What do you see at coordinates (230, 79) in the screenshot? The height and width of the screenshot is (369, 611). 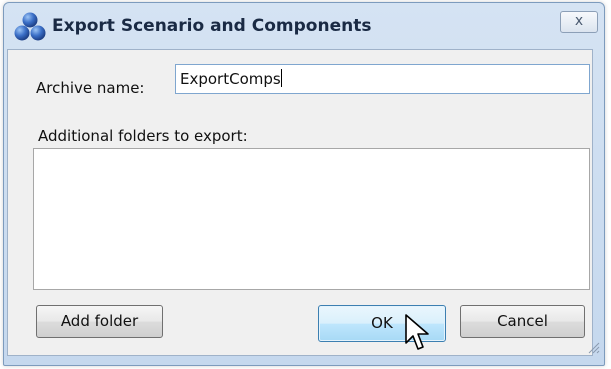 I see `archive-name-value: ExportComps` at bounding box center [230, 79].